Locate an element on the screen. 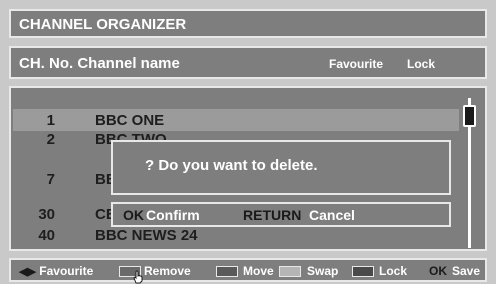 The image size is (496, 284). channel-name: BBC ONE is located at coordinates (130, 120).